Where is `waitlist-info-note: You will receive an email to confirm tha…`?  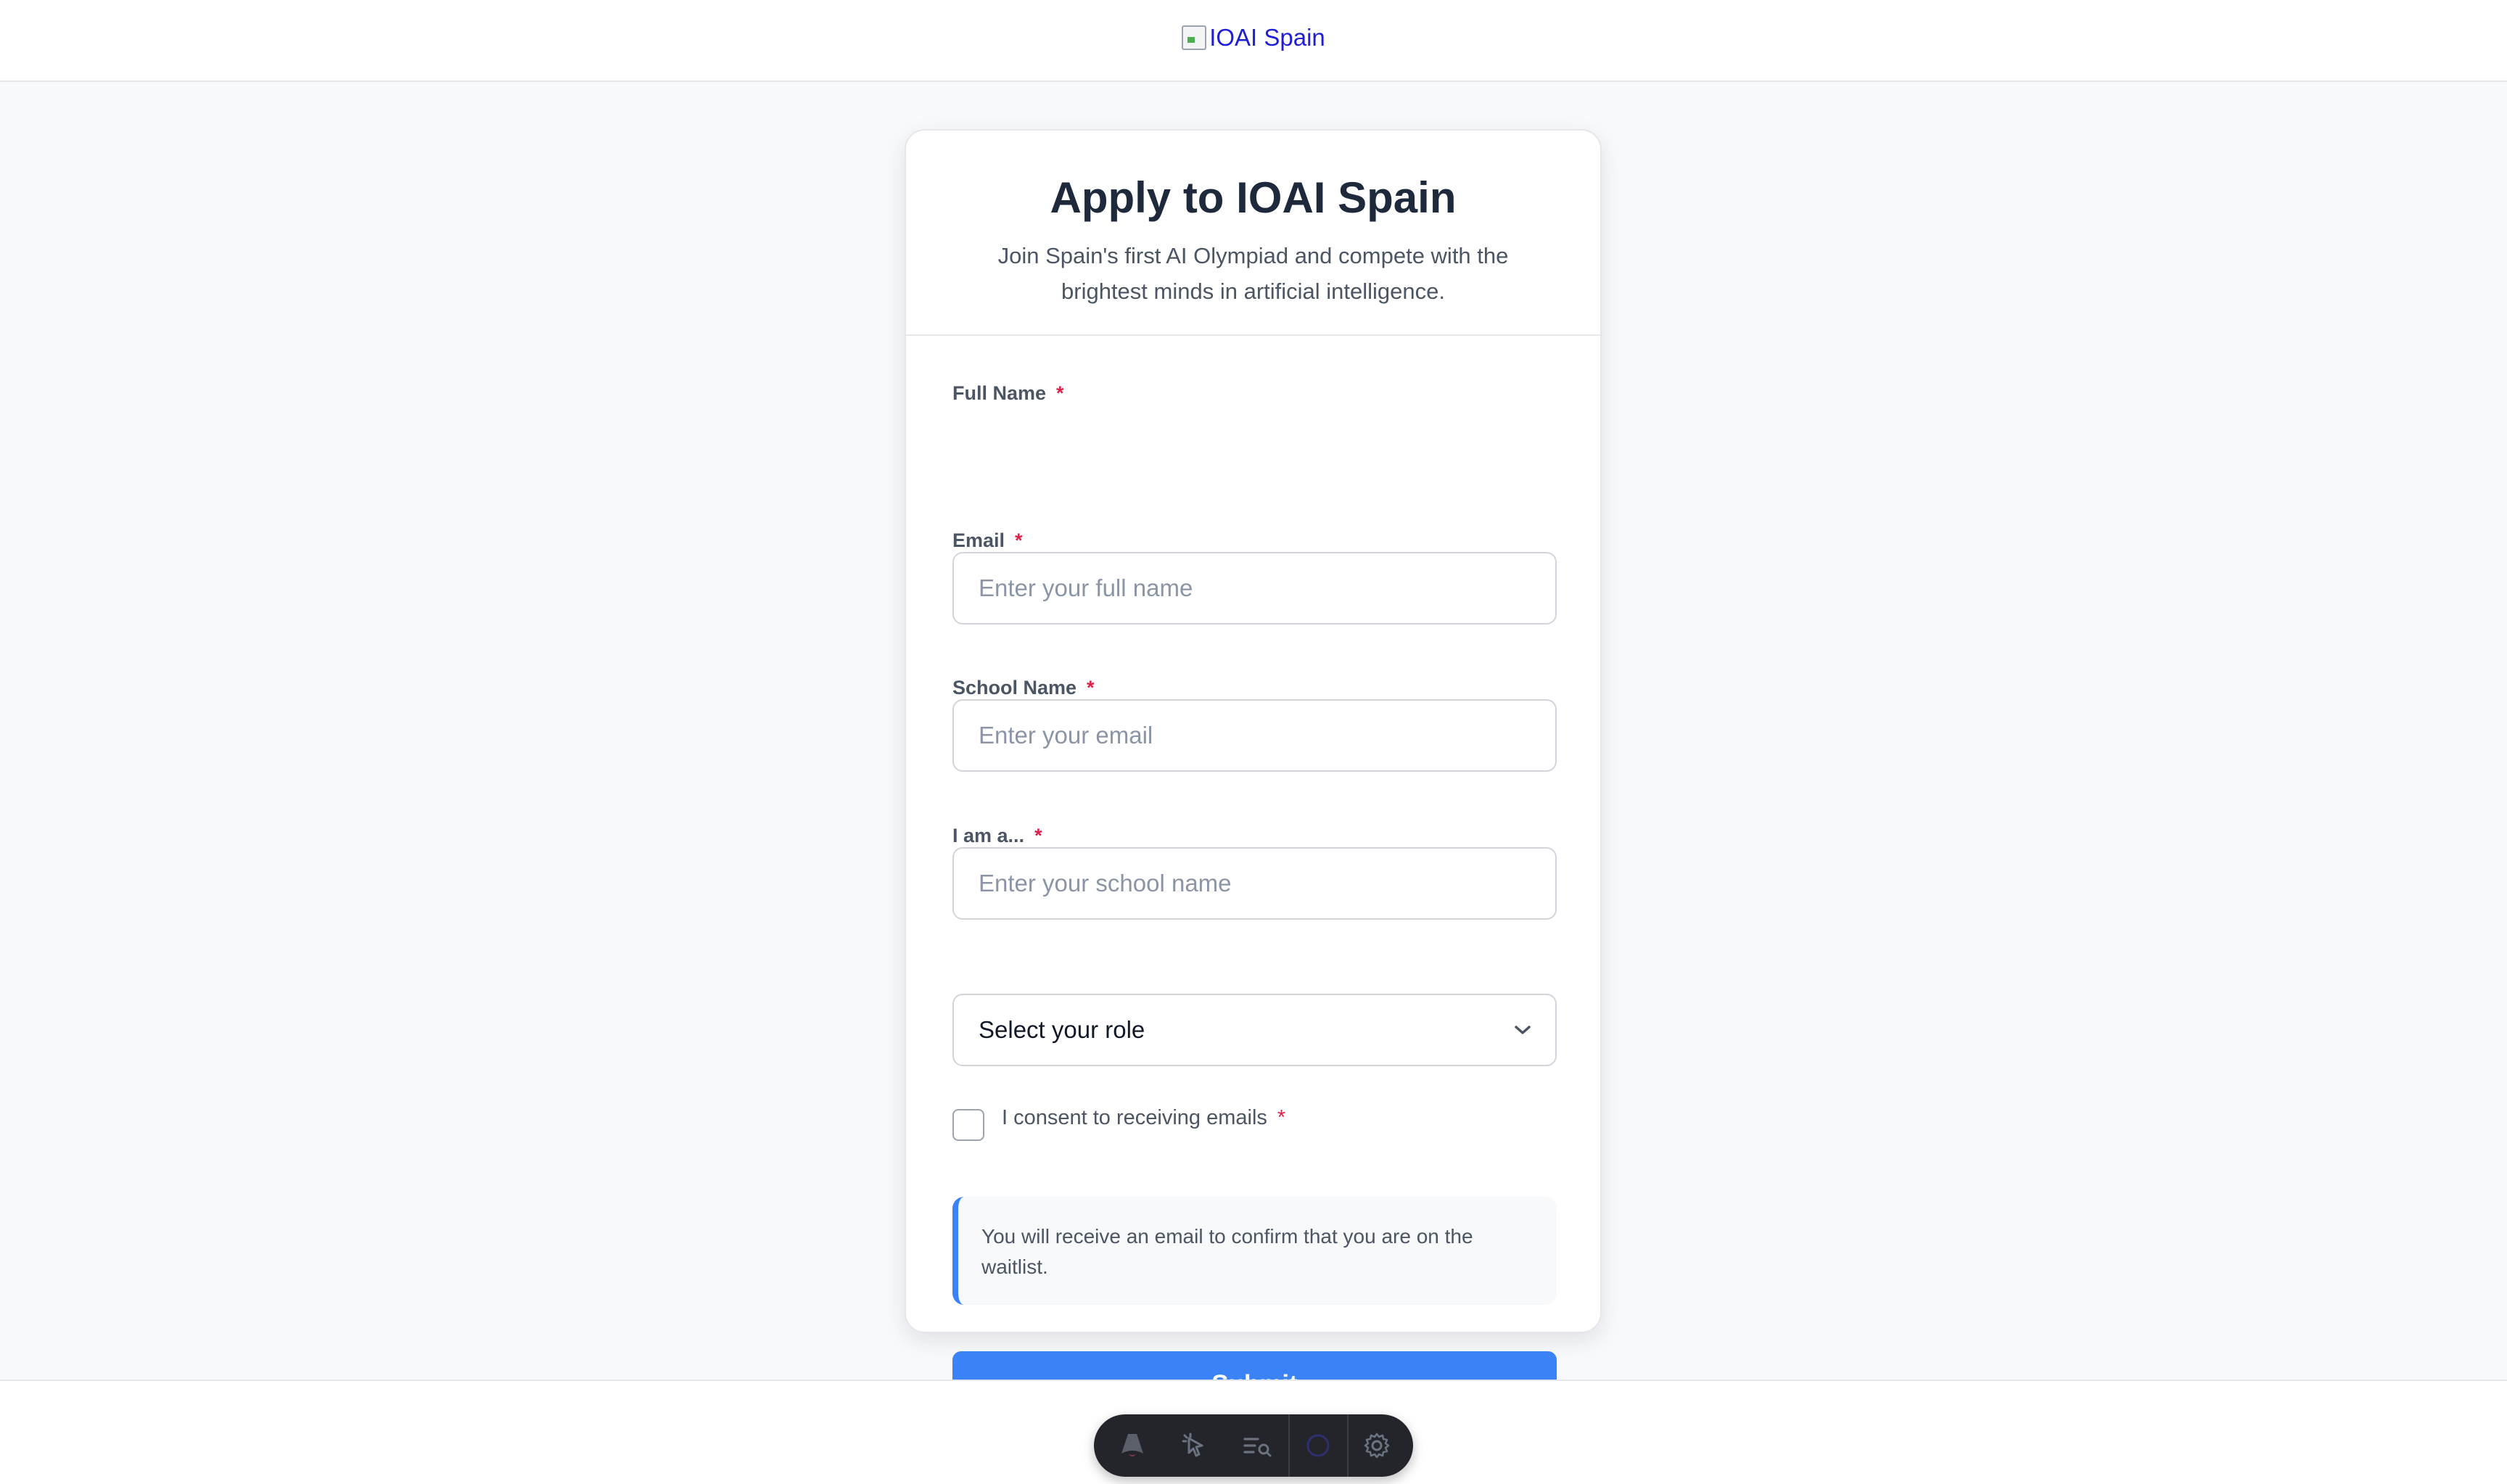 waitlist-info-note: You will receive an email to confirm tha… is located at coordinates (1254, 1251).